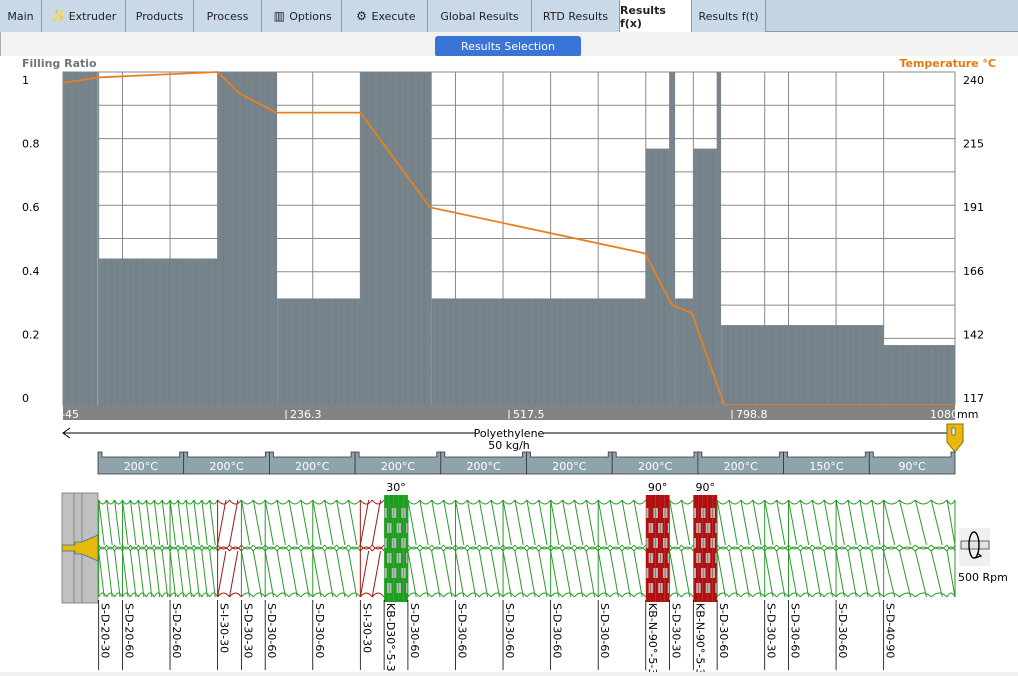 The image size is (1018, 676). I want to click on y-left-tick-label: 0.8, so click(31, 144).